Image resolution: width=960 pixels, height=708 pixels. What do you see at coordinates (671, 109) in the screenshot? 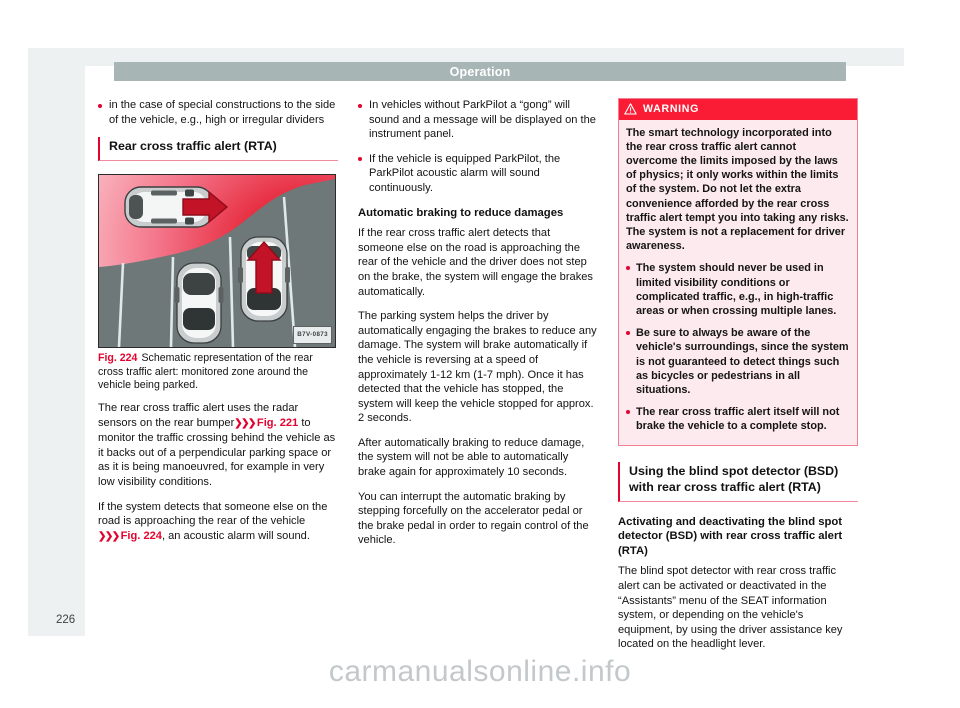
I see `warning-label: WARNING` at bounding box center [671, 109].